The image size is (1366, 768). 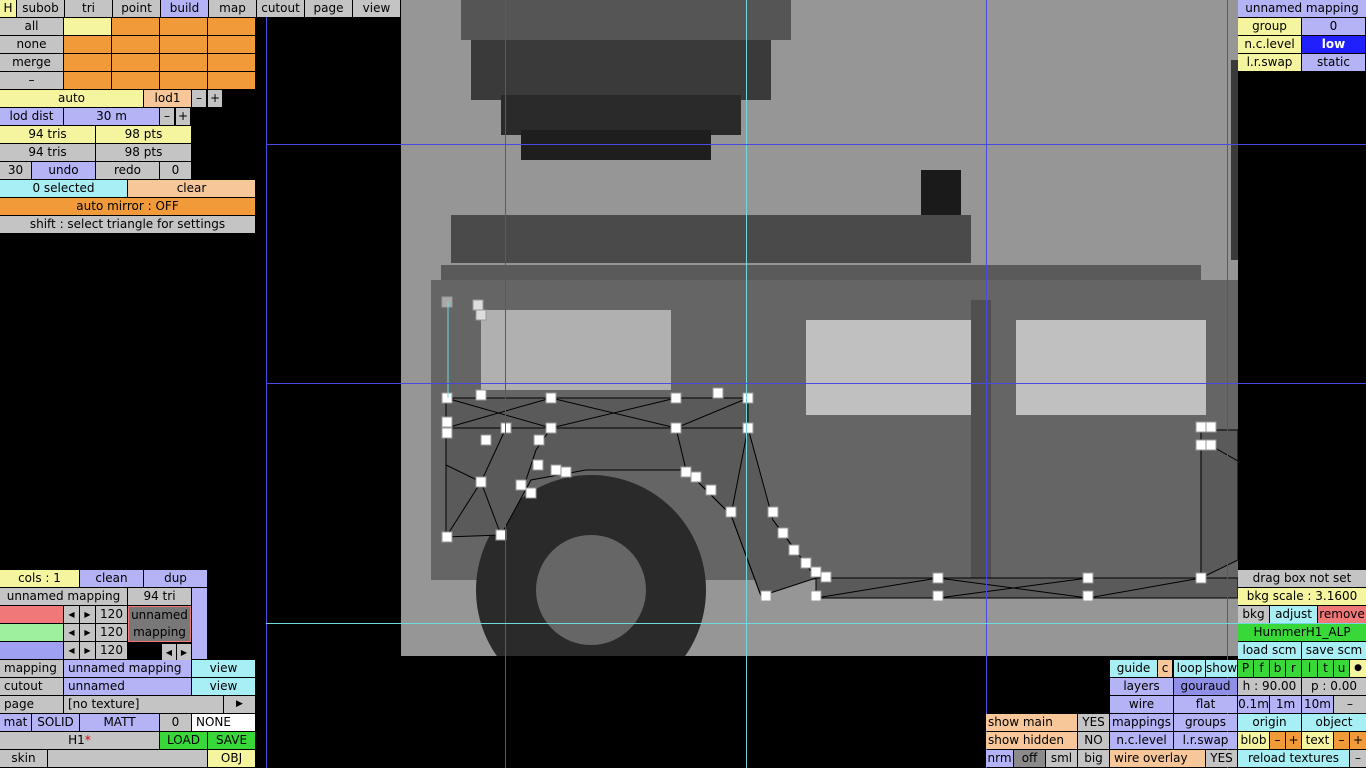 What do you see at coordinates (1333, 44) in the screenshot?
I see `nc-level-value: low` at bounding box center [1333, 44].